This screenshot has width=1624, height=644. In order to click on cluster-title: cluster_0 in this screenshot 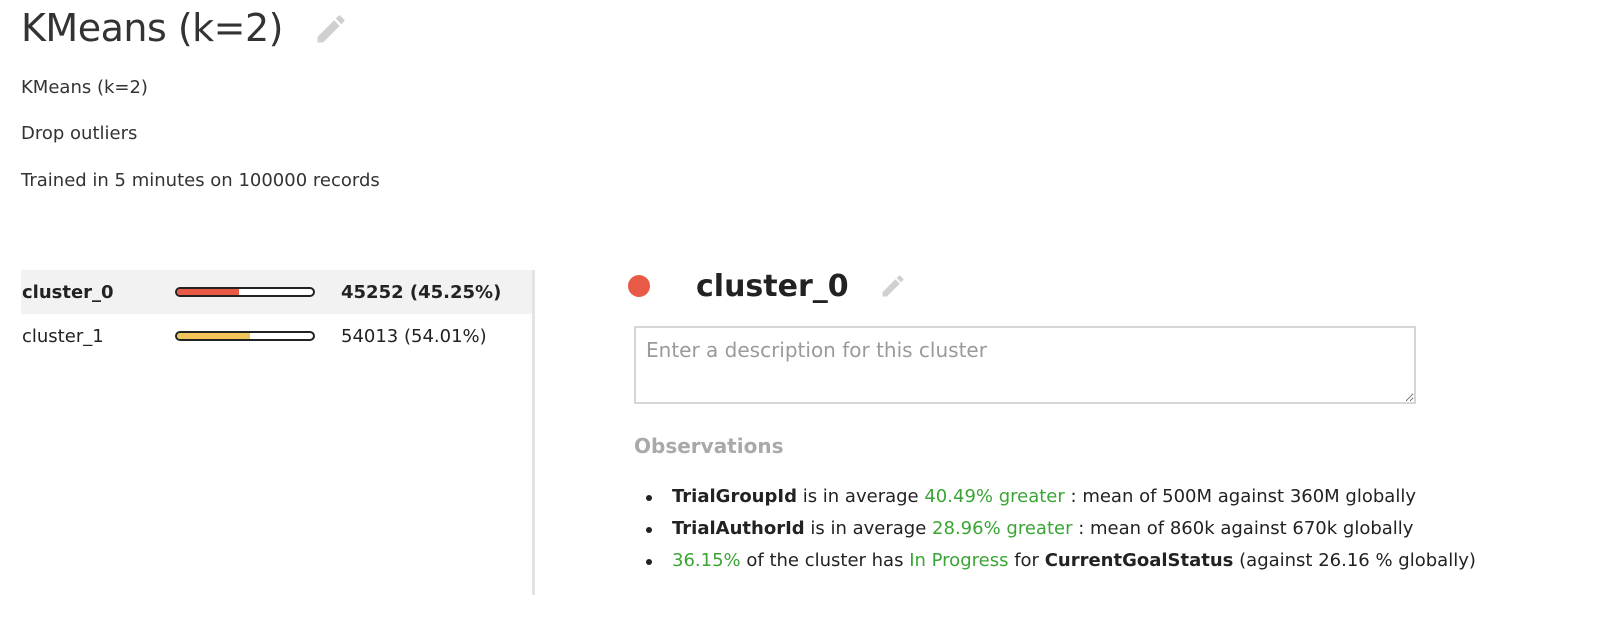, I will do `click(772, 286)`.